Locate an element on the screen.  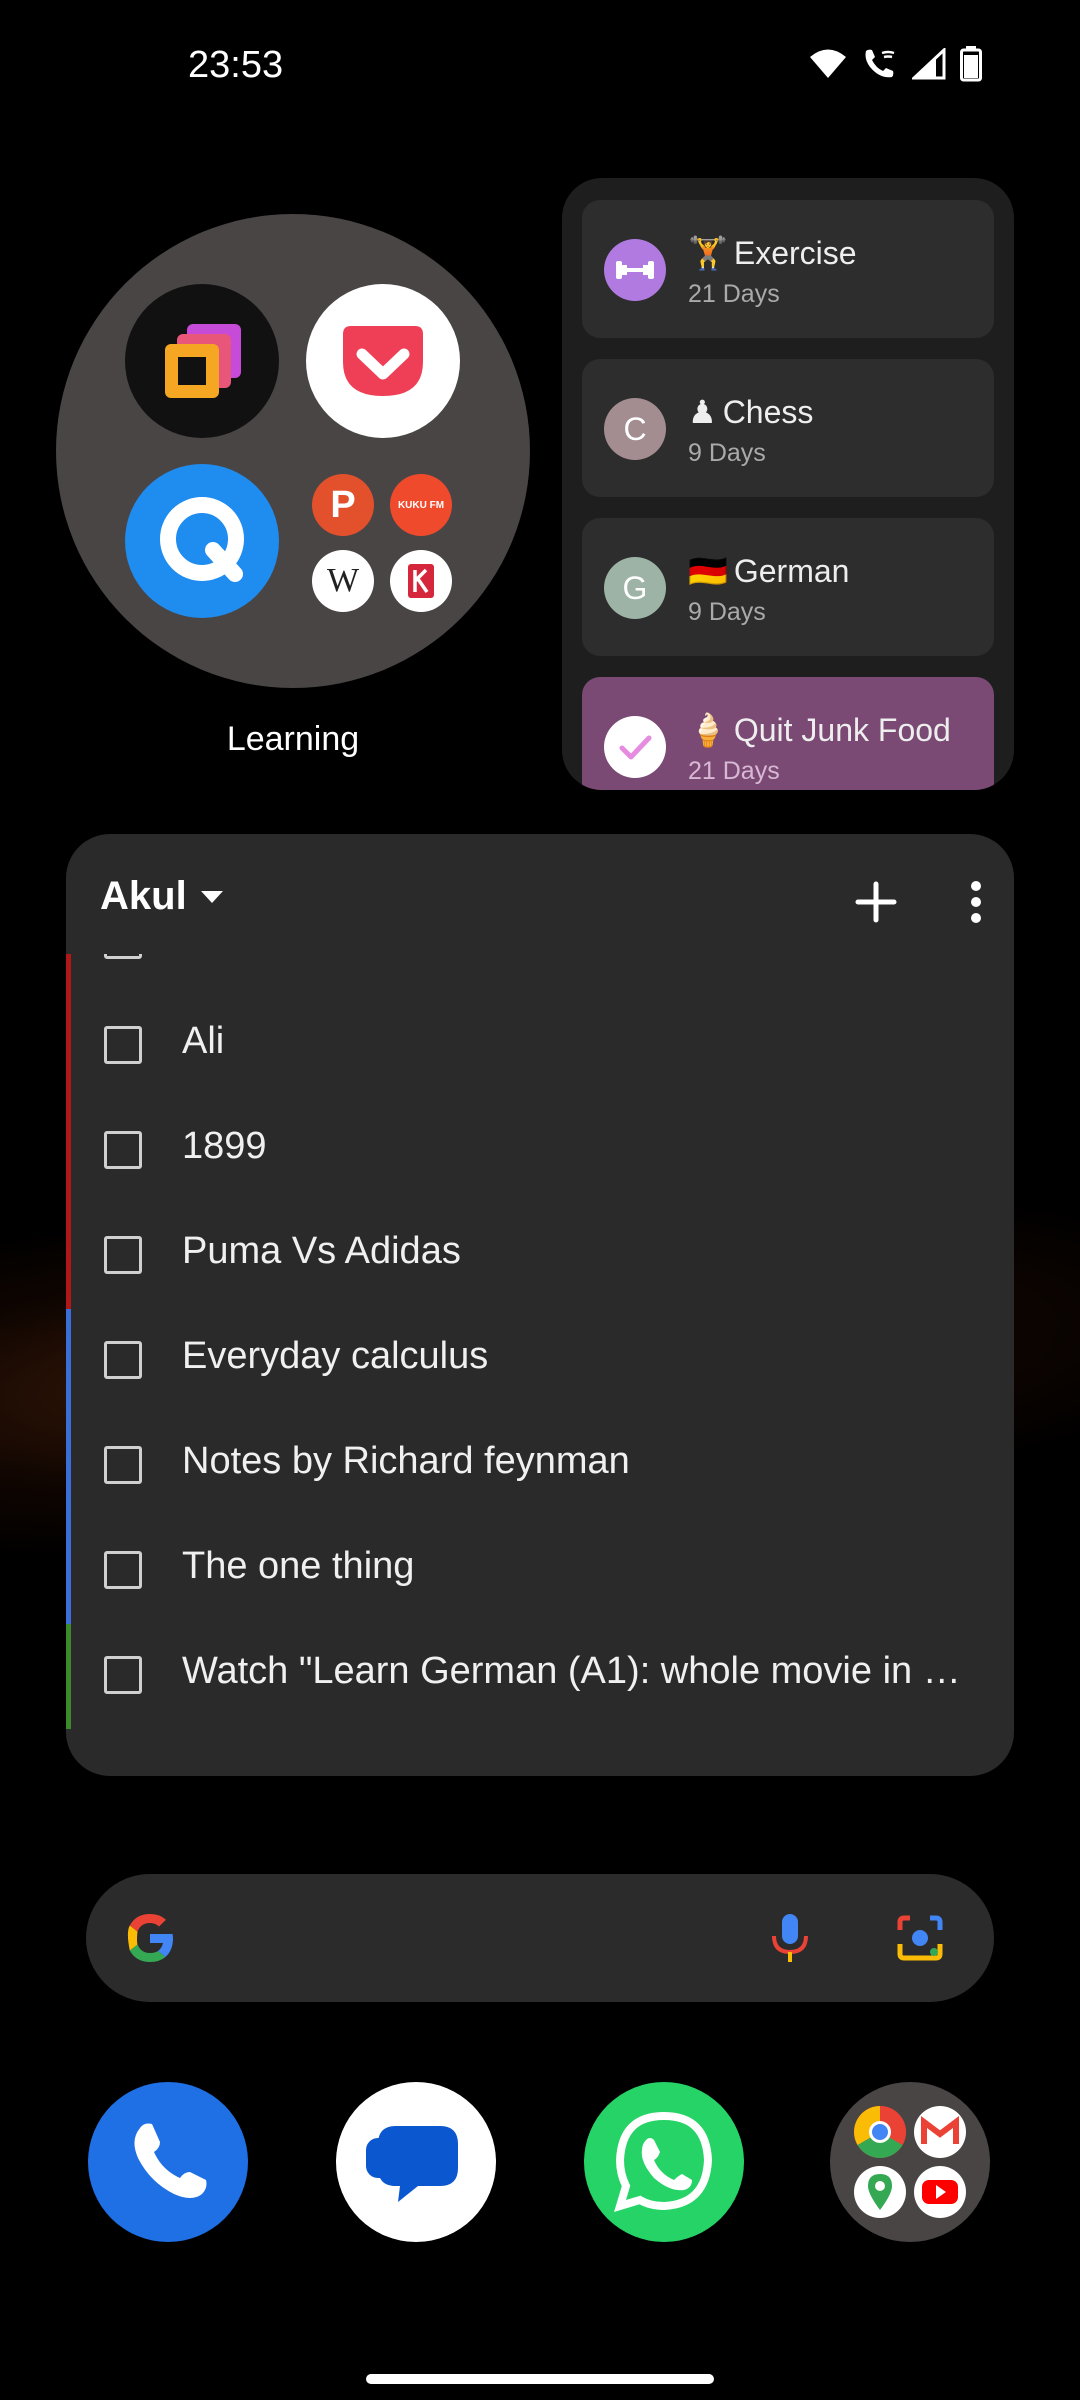
wikipedia-icon: W is located at coordinates (343, 581).